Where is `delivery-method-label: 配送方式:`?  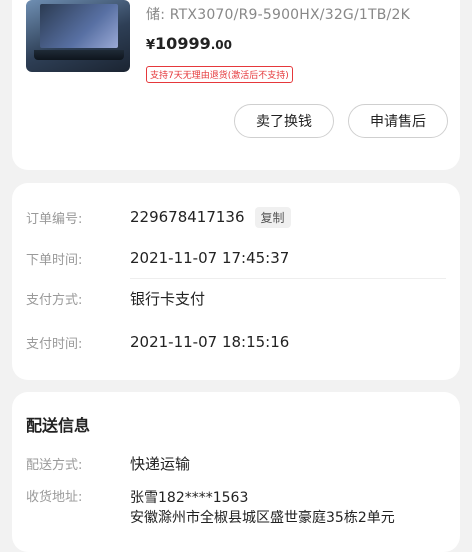 delivery-method-label: 配送方式: is located at coordinates (54, 465).